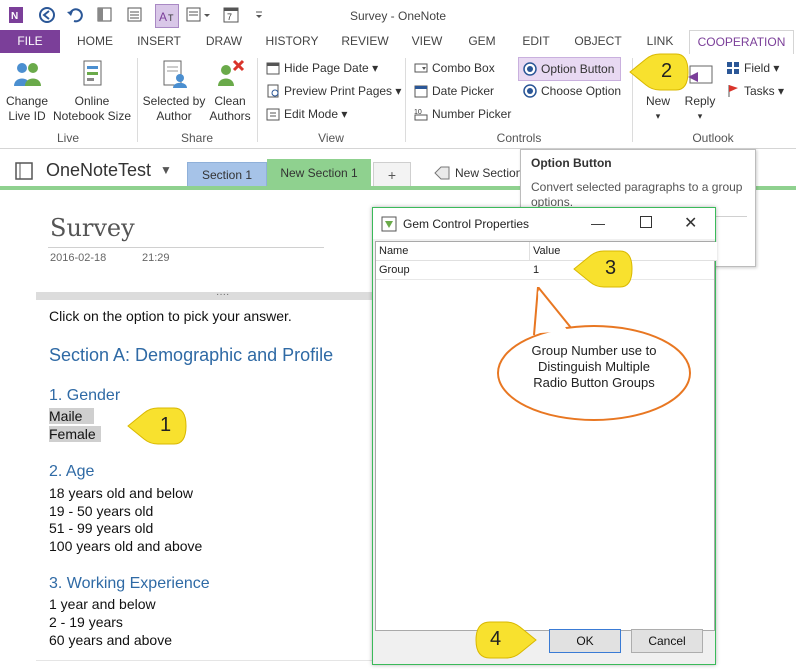 The height and width of the screenshot is (669, 796). Describe the element at coordinates (519, 138) in the screenshot. I see `group-label-controls: Controls` at that location.